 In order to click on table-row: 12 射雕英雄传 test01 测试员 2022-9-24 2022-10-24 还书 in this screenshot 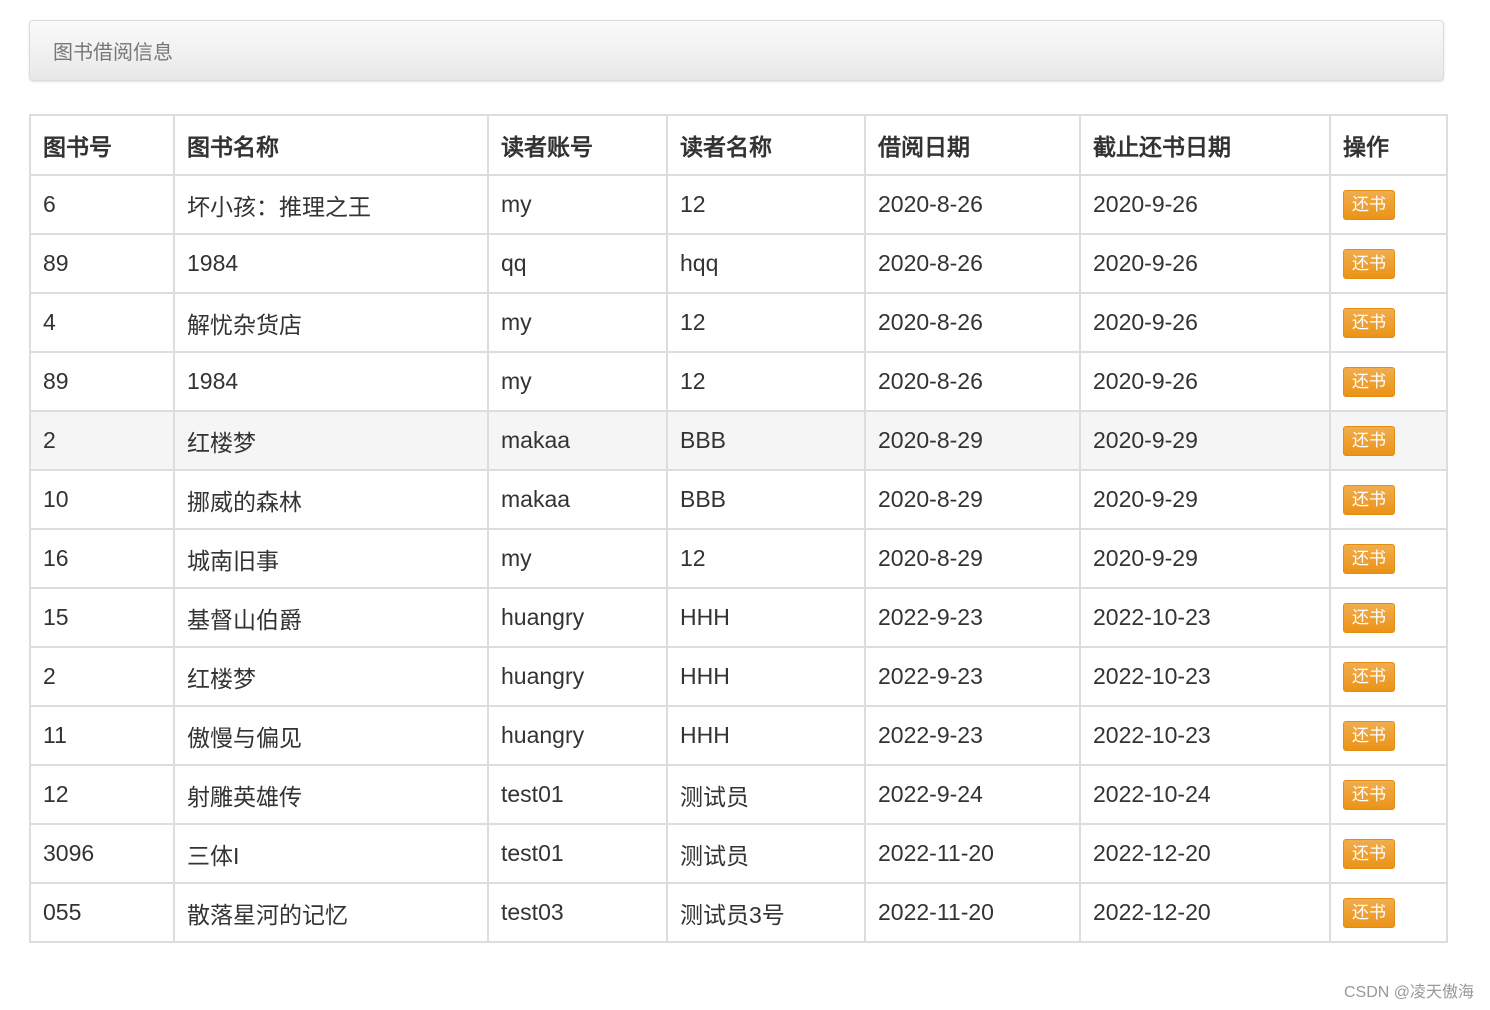, I will do `click(738, 794)`.